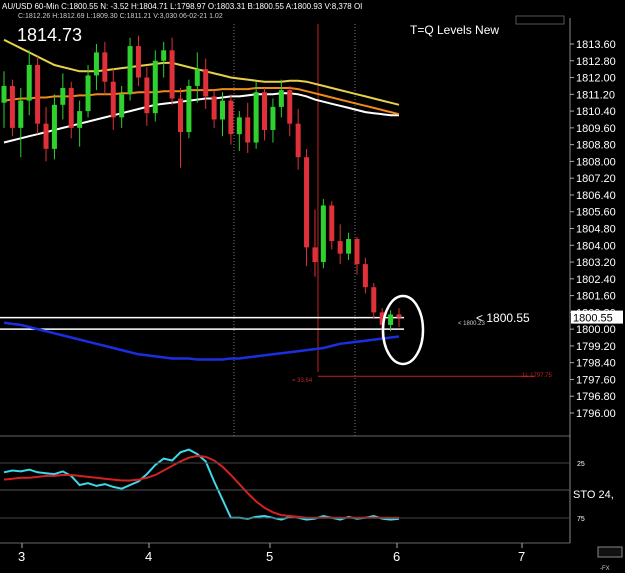 This screenshot has height=573, width=625. I want to click on y-tick-label: 1803.20, so click(596, 263).